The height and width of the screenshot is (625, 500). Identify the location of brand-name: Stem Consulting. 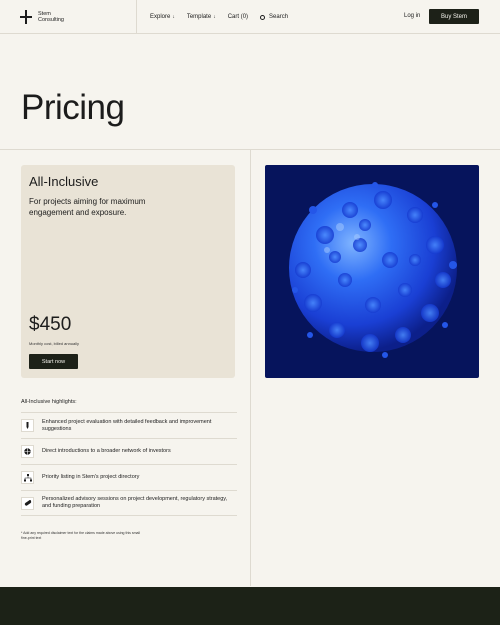
(58, 17).